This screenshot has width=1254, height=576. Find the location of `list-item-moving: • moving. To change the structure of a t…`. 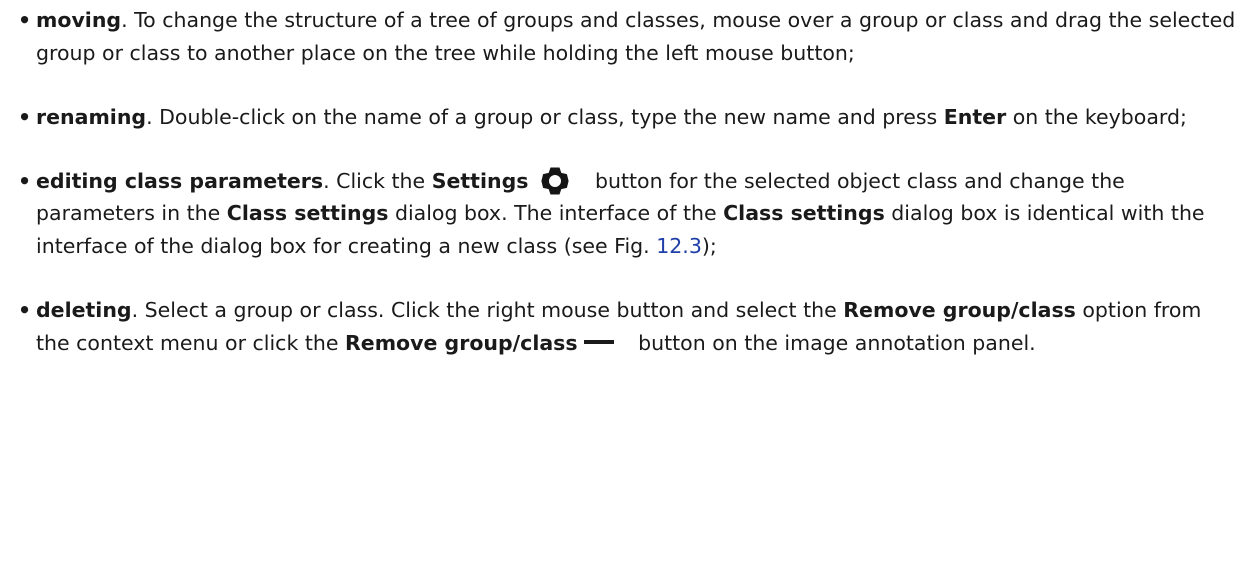

list-item-moving: • moving. To change the structure of a t… is located at coordinates (627, 36).